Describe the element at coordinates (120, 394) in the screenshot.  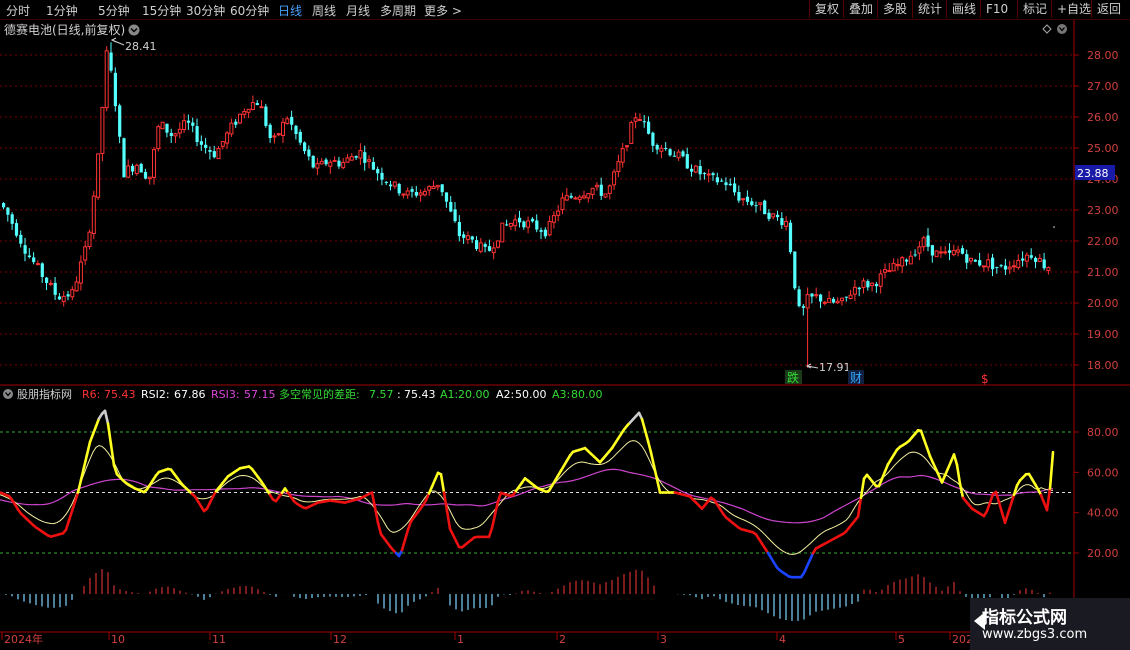
I see `legend-r6-value: 75.43` at that location.